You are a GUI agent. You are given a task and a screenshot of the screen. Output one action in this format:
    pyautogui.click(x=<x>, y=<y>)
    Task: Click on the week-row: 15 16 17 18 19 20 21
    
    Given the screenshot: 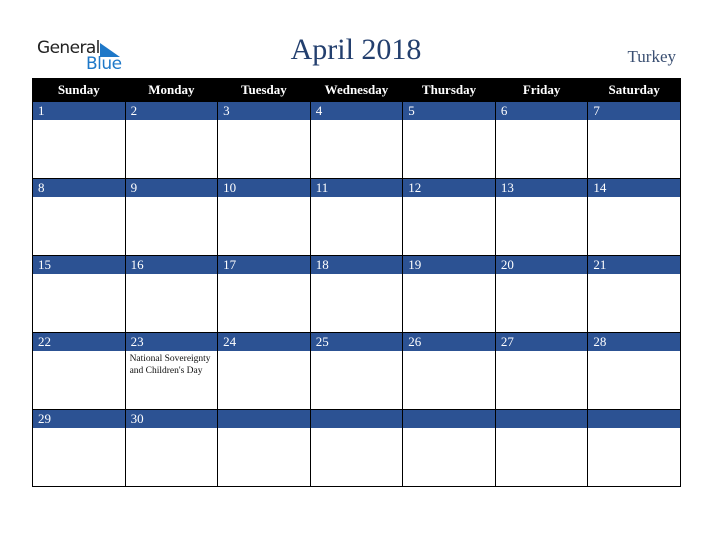 What is the action you would take?
    pyautogui.click(x=356, y=294)
    